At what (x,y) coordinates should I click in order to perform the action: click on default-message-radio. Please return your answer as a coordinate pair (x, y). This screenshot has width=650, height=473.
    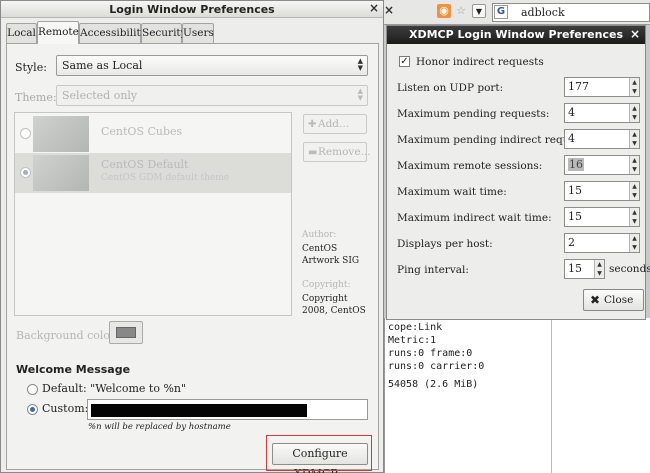
    Looking at the image, I should click on (32, 389).